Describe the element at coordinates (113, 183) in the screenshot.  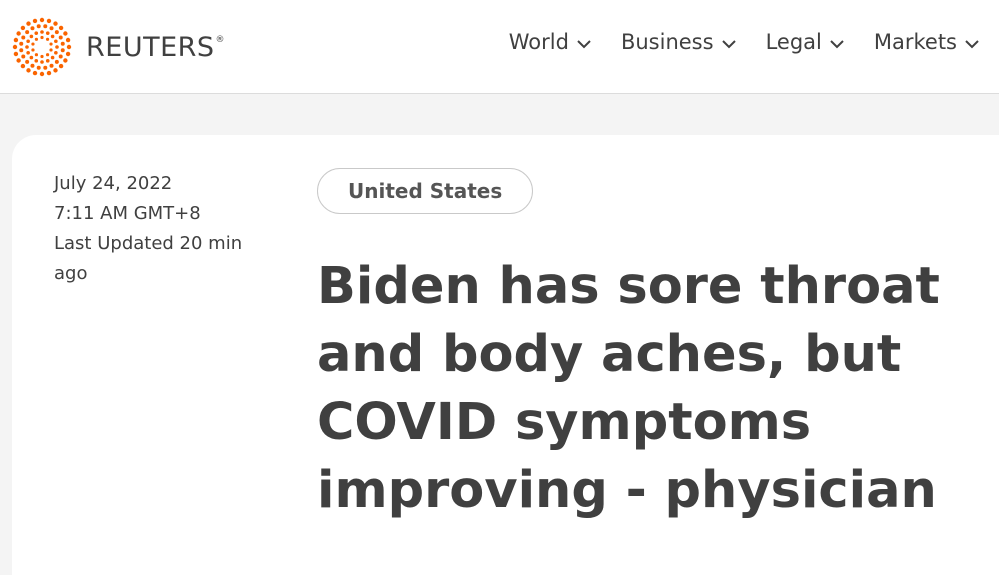
I see `publish-date: July 24, 2022` at that location.